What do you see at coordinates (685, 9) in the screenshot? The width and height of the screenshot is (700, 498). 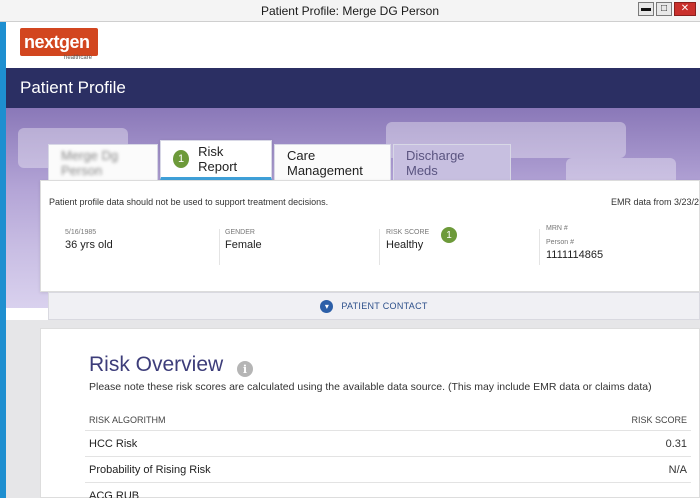 I see `close-button: ✕` at bounding box center [685, 9].